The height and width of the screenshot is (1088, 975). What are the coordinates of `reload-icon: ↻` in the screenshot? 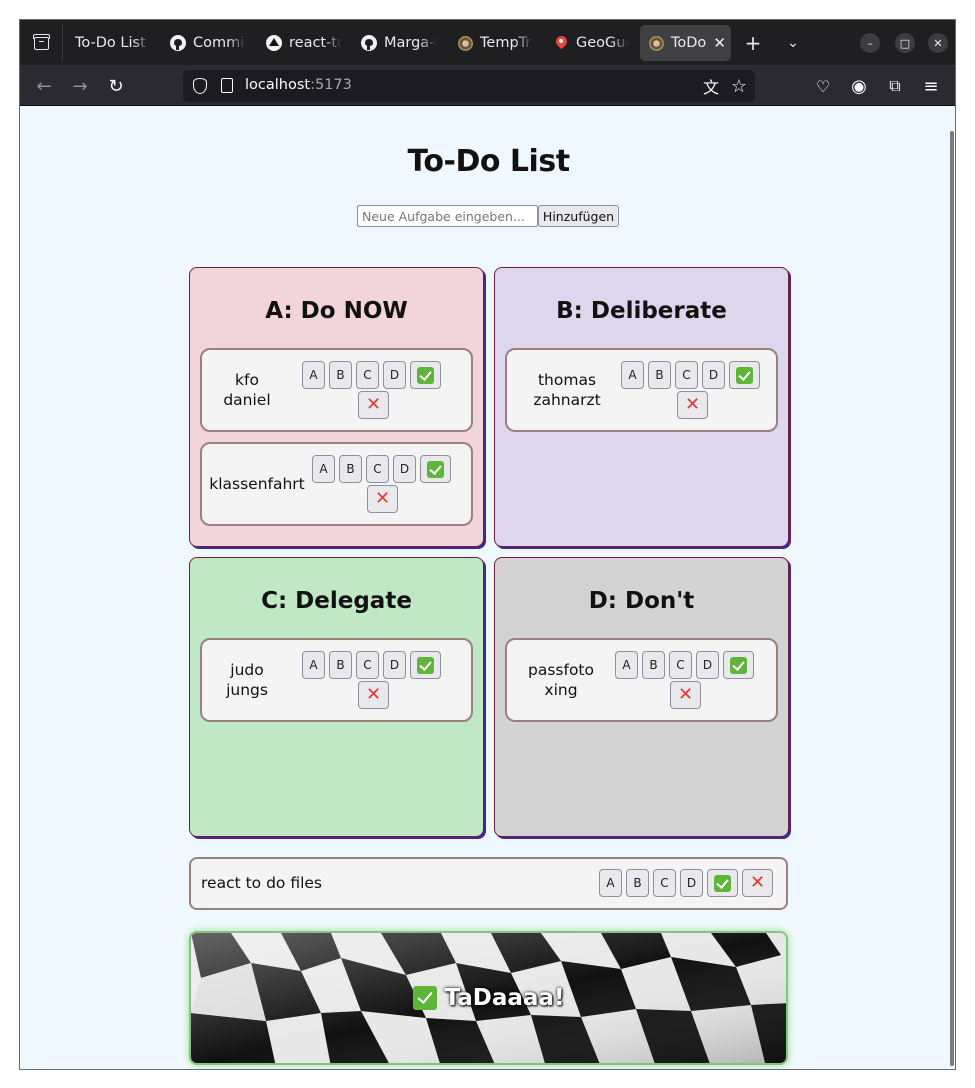 It's located at (116, 86).